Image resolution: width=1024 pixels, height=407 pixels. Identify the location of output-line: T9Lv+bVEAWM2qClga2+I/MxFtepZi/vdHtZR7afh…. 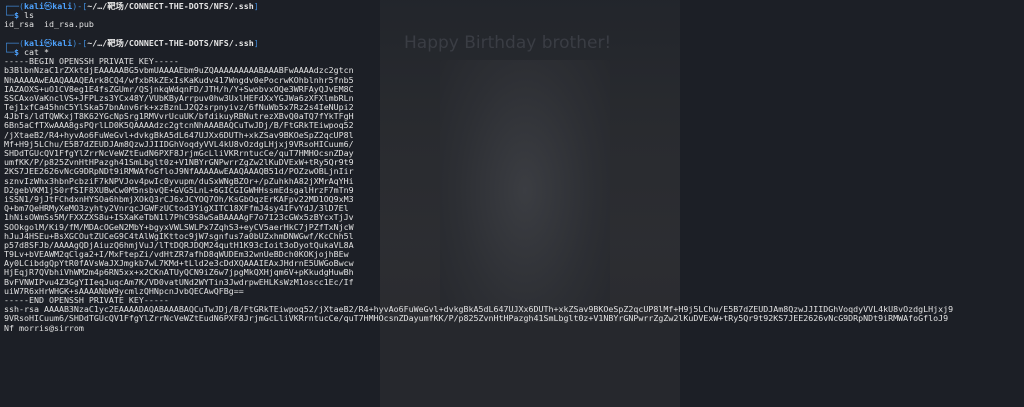
(176, 255).